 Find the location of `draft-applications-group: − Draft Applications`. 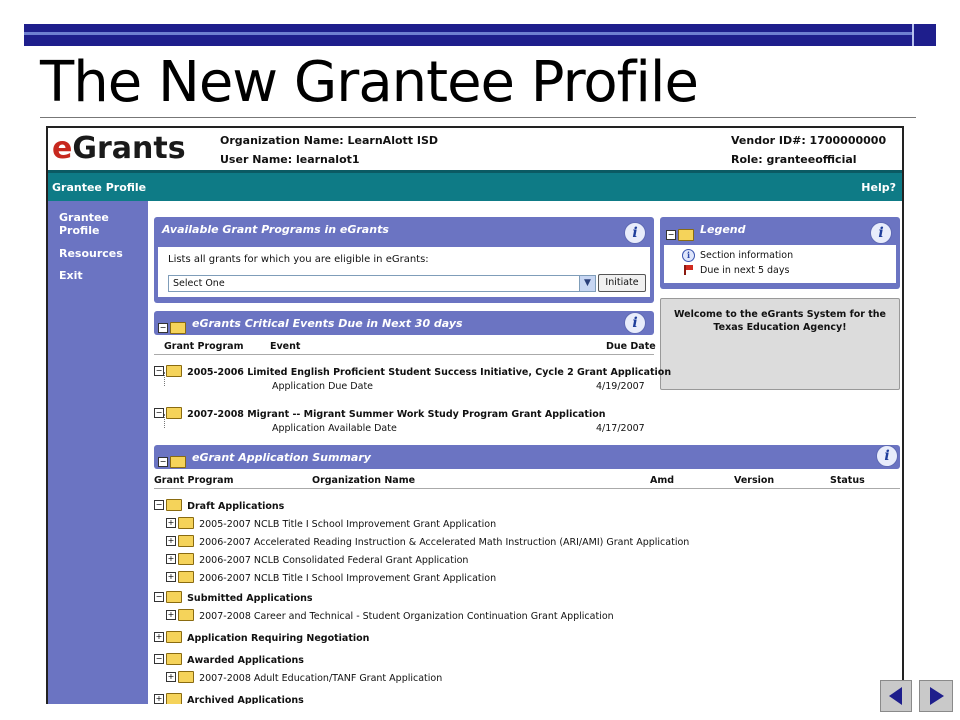

draft-applications-group: − Draft Applications is located at coordinates (219, 503).